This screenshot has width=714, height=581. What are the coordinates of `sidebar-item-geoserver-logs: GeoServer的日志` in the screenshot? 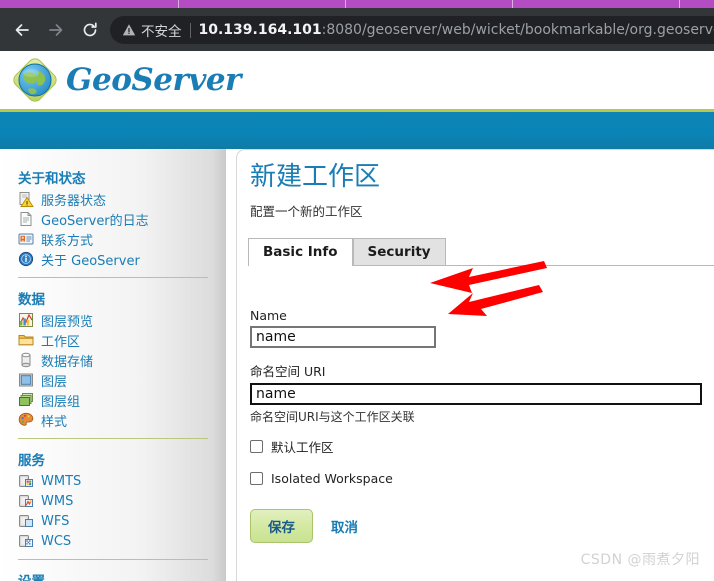 It's located at (122, 219).